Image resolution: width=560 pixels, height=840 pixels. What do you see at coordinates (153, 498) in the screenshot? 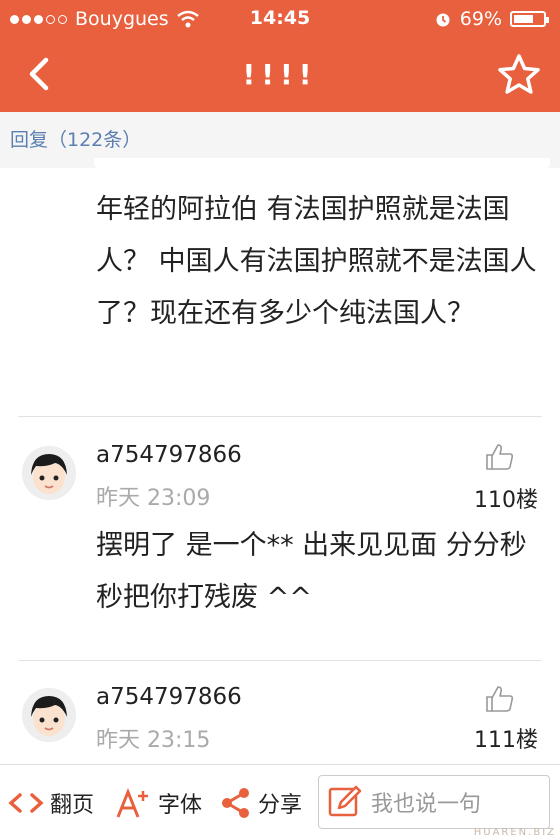
I see `post-timestamp: 昨天 23:09` at bounding box center [153, 498].